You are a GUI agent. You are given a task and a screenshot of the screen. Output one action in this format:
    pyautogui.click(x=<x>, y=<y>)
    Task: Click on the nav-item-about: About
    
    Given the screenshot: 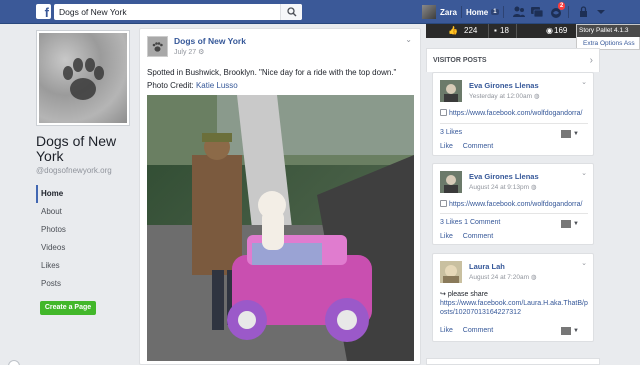 What is the action you would take?
    pyautogui.click(x=84, y=212)
    